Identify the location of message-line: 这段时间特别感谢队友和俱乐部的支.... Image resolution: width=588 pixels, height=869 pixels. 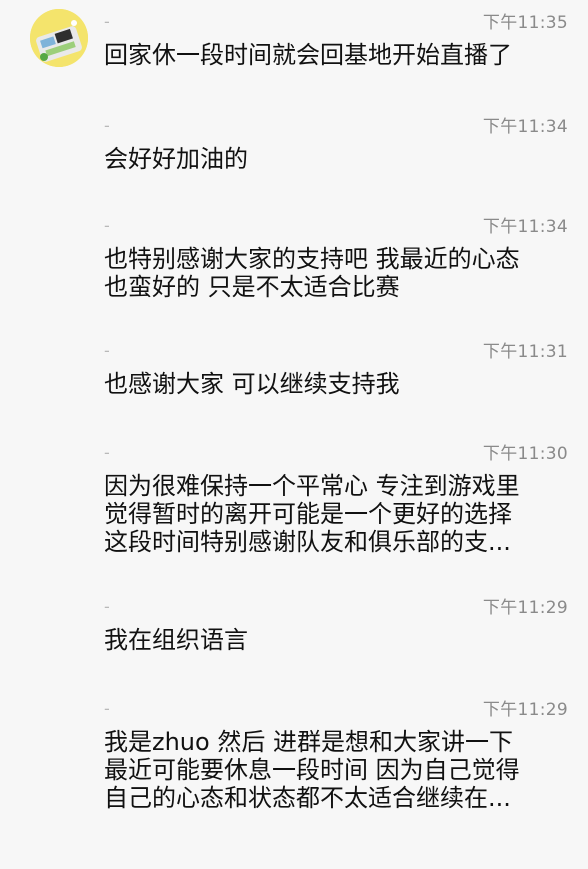
(307, 542).